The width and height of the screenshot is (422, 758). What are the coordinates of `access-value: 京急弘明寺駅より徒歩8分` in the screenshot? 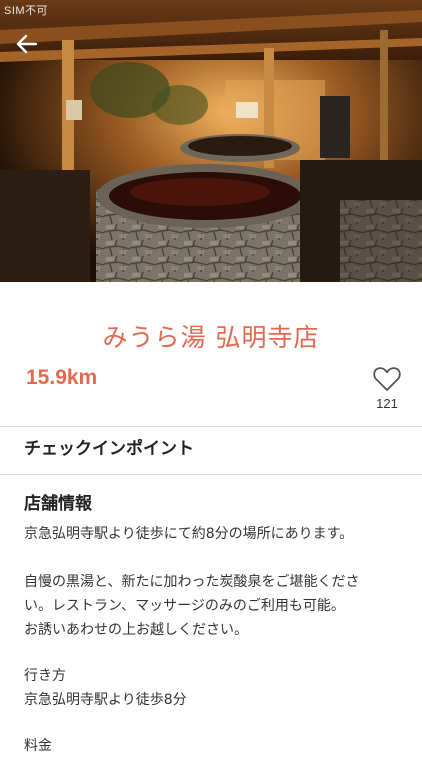 It's located at (105, 700).